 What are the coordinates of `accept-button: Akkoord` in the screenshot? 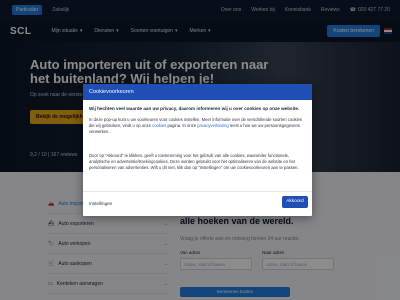 It's located at (295, 202).